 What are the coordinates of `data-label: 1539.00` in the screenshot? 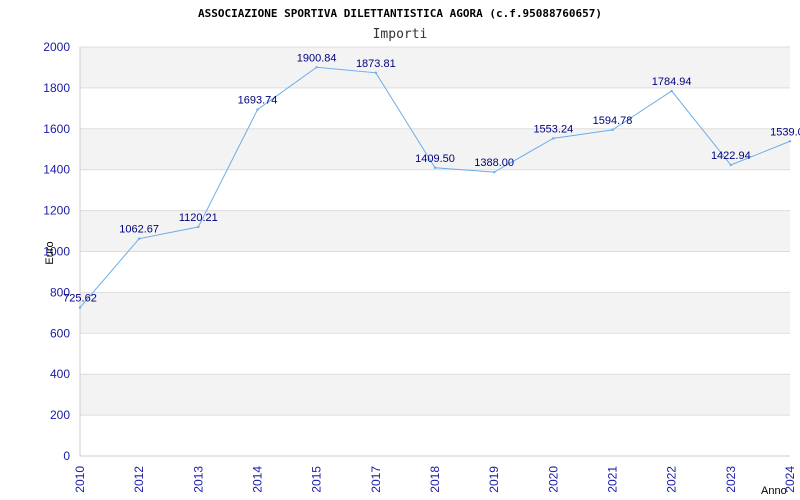 It's located at (785, 132).